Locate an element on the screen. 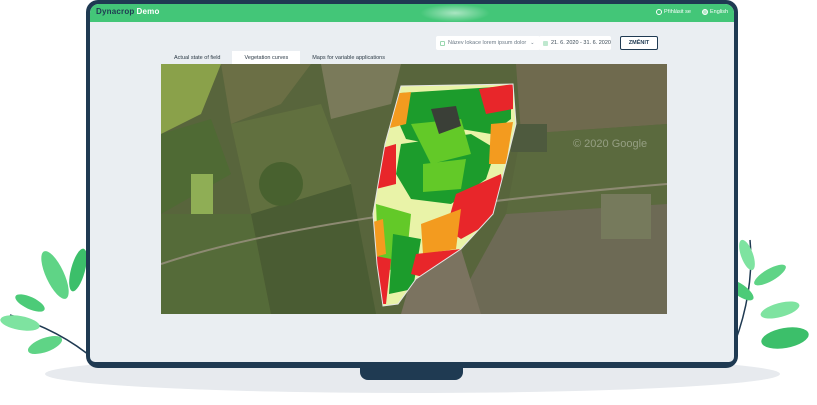 The height and width of the screenshot is (405, 817). location-select: Název lokace lorem ipsum dolor ⌄ is located at coordinates (488, 43).